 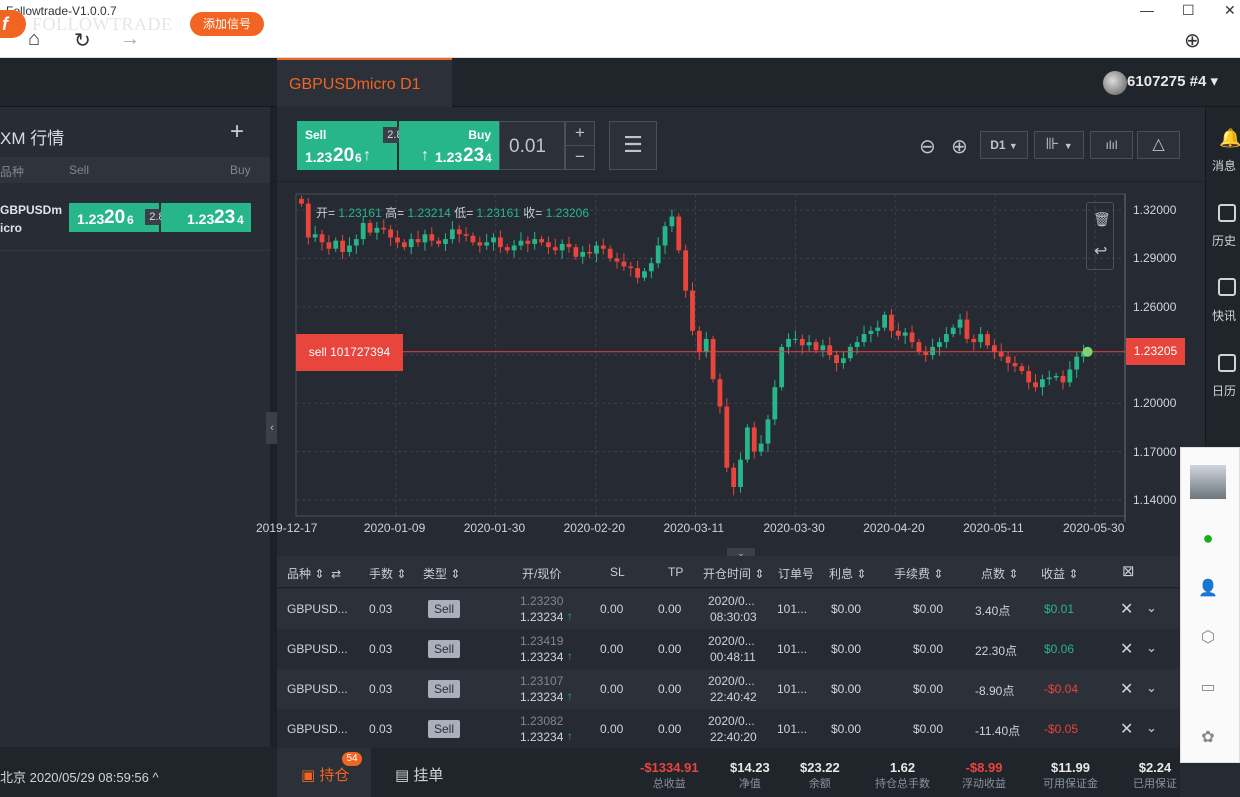 What do you see at coordinates (927, 146) in the screenshot?
I see `zoom-out-icon: ⊖` at bounding box center [927, 146].